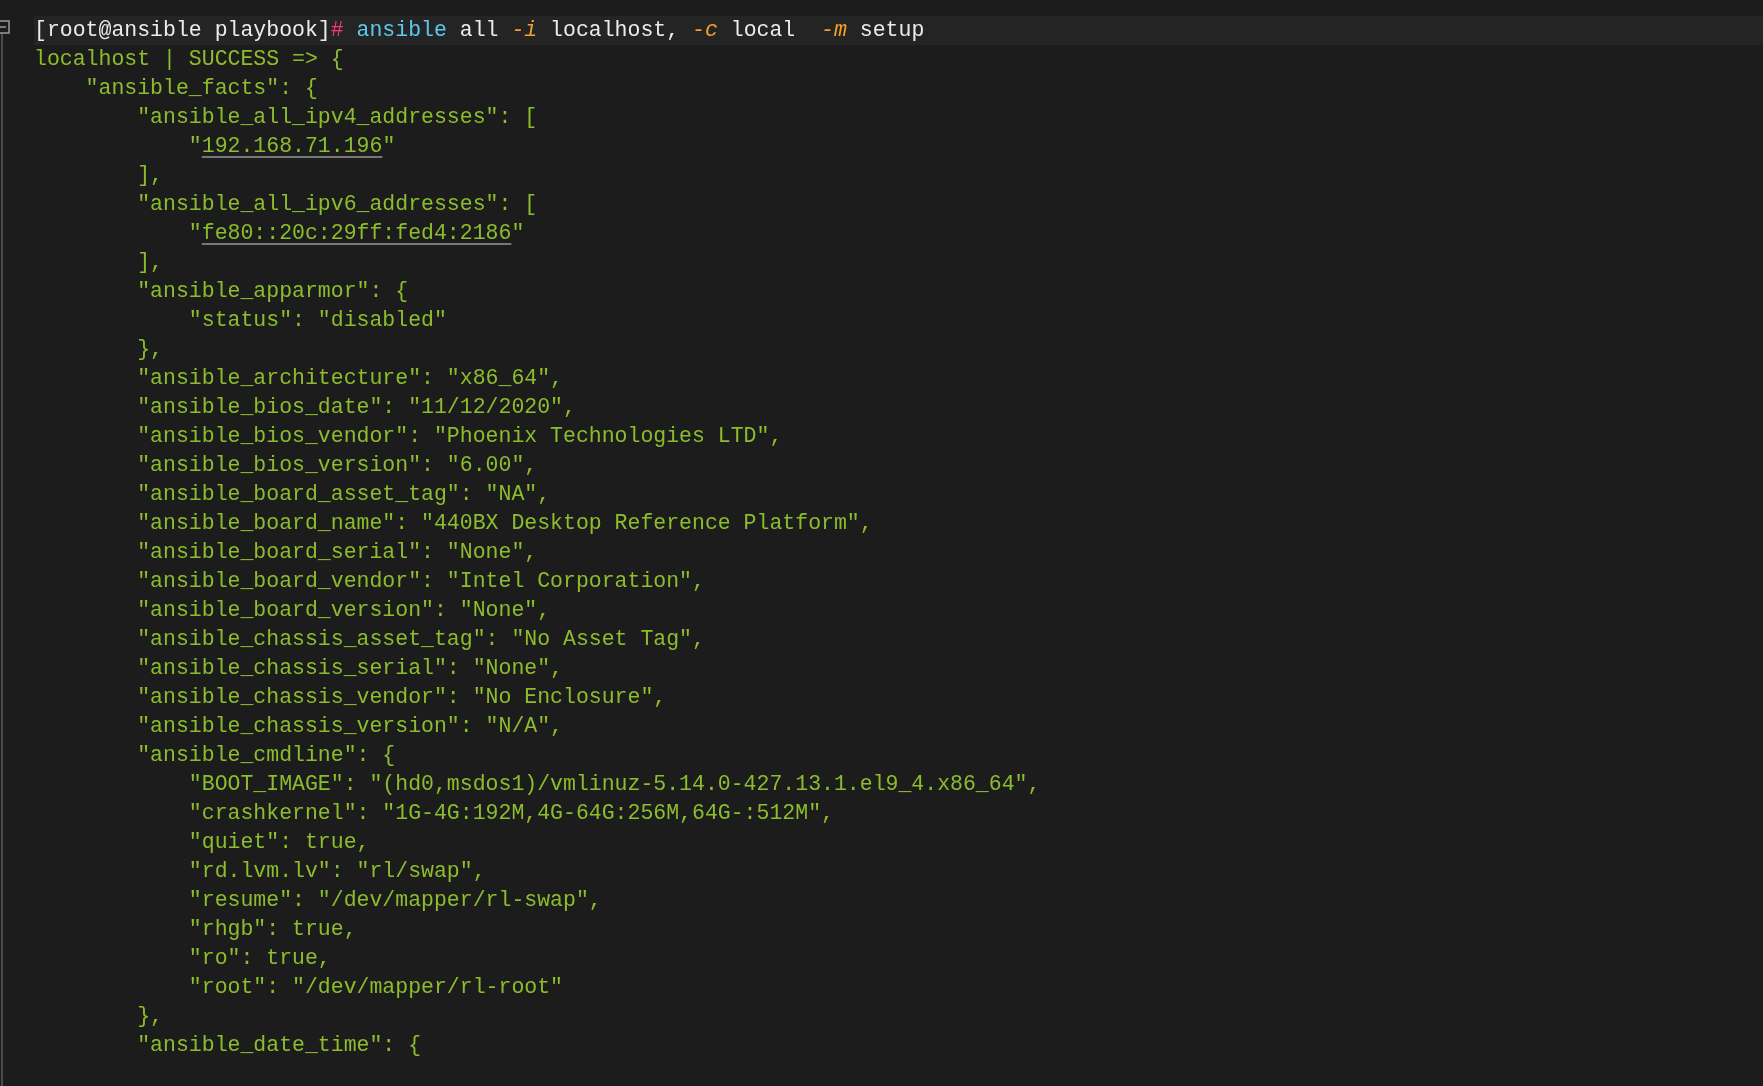  What do you see at coordinates (189, 59) in the screenshot?
I see `output-line: localhost | SUCCESS => {` at bounding box center [189, 59].